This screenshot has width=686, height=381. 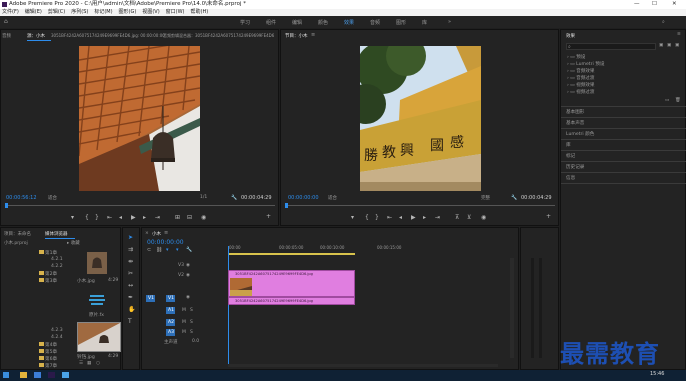 I want to click on program-add-marker-icon: ▾, so click(x=352, y=217).